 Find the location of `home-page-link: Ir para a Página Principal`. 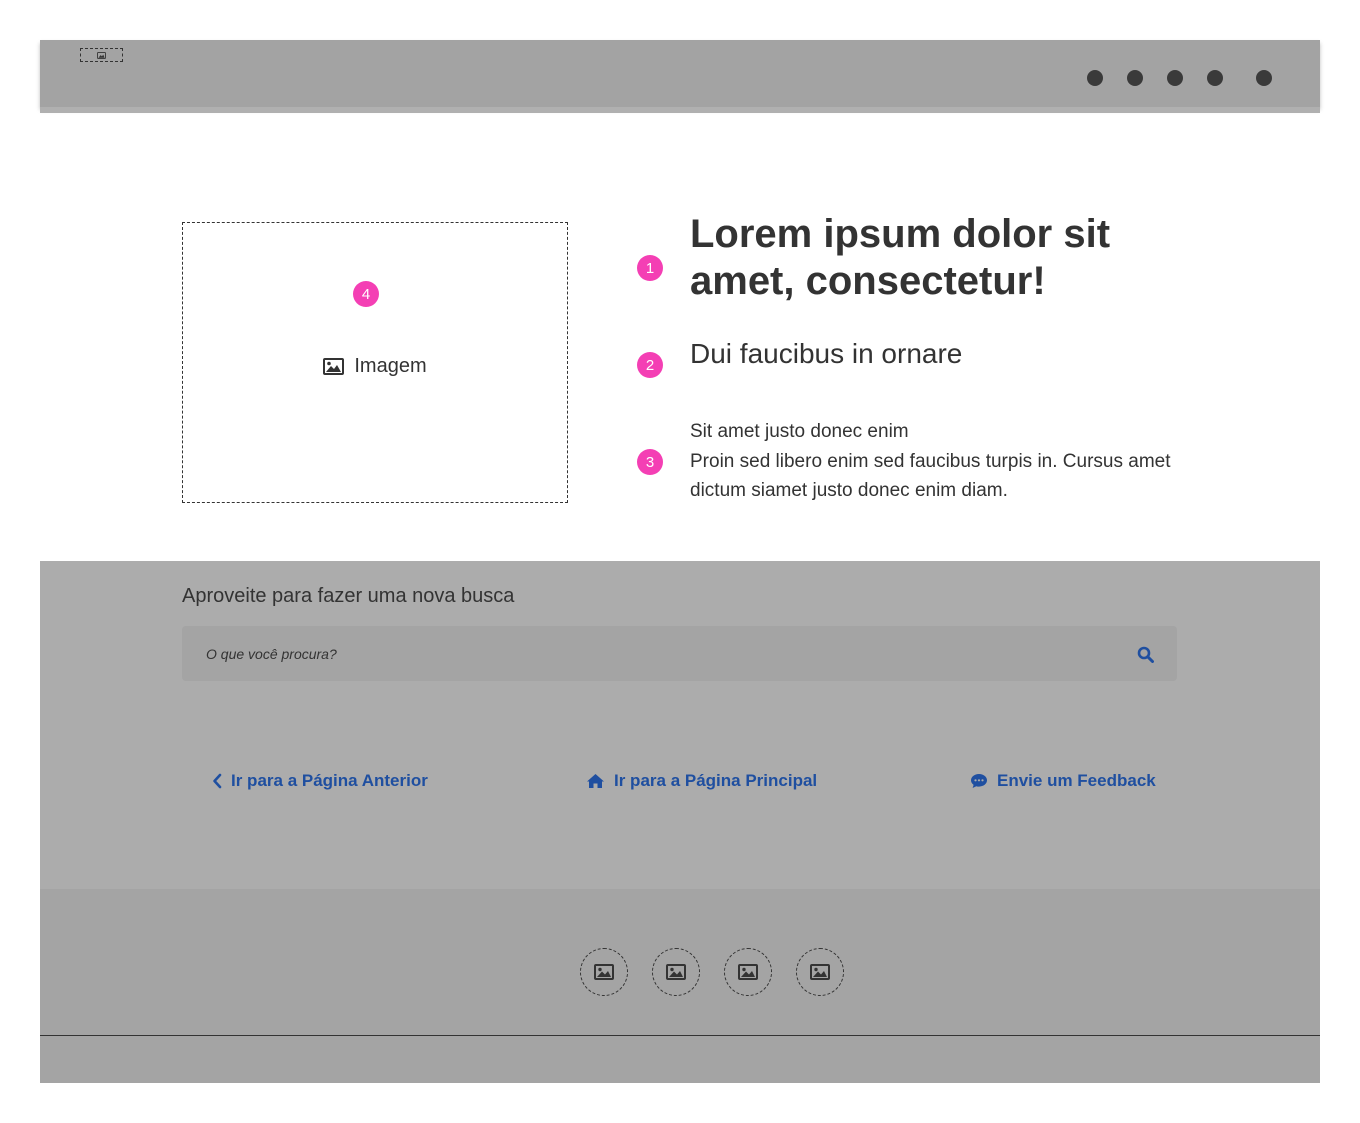

home-page-link: Ir para a Página Principal is located at coordinates (701, 781).